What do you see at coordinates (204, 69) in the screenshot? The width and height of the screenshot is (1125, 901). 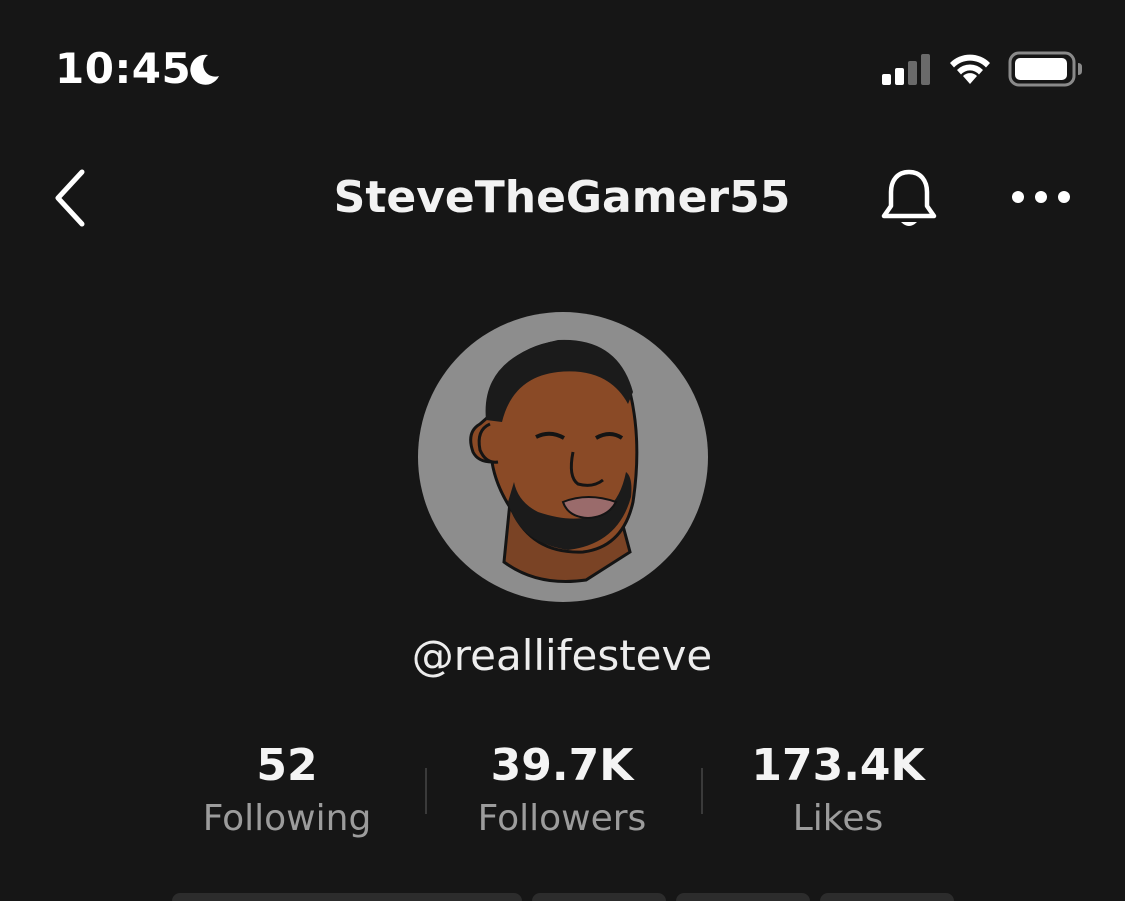 I see `moon-icon` at bounding box center [204, 69].